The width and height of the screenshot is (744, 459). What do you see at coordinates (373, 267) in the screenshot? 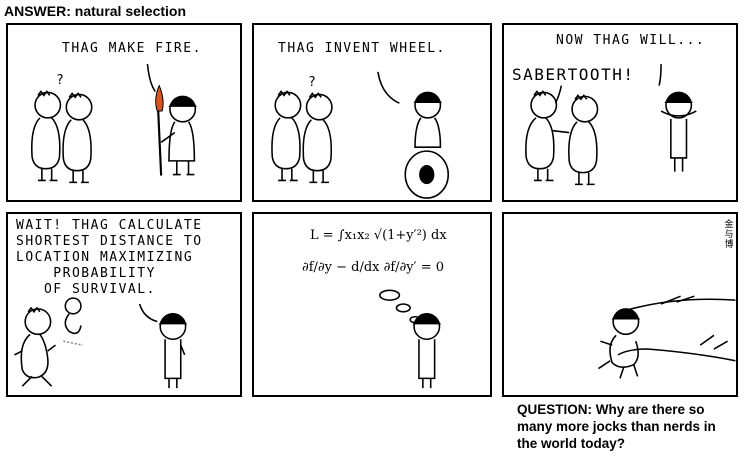
I see `panel-equation-euler-lagrange-2: ∂f/∂y − d/dx ∂f/∂y′ = 0` at bounding box center [373, 267].